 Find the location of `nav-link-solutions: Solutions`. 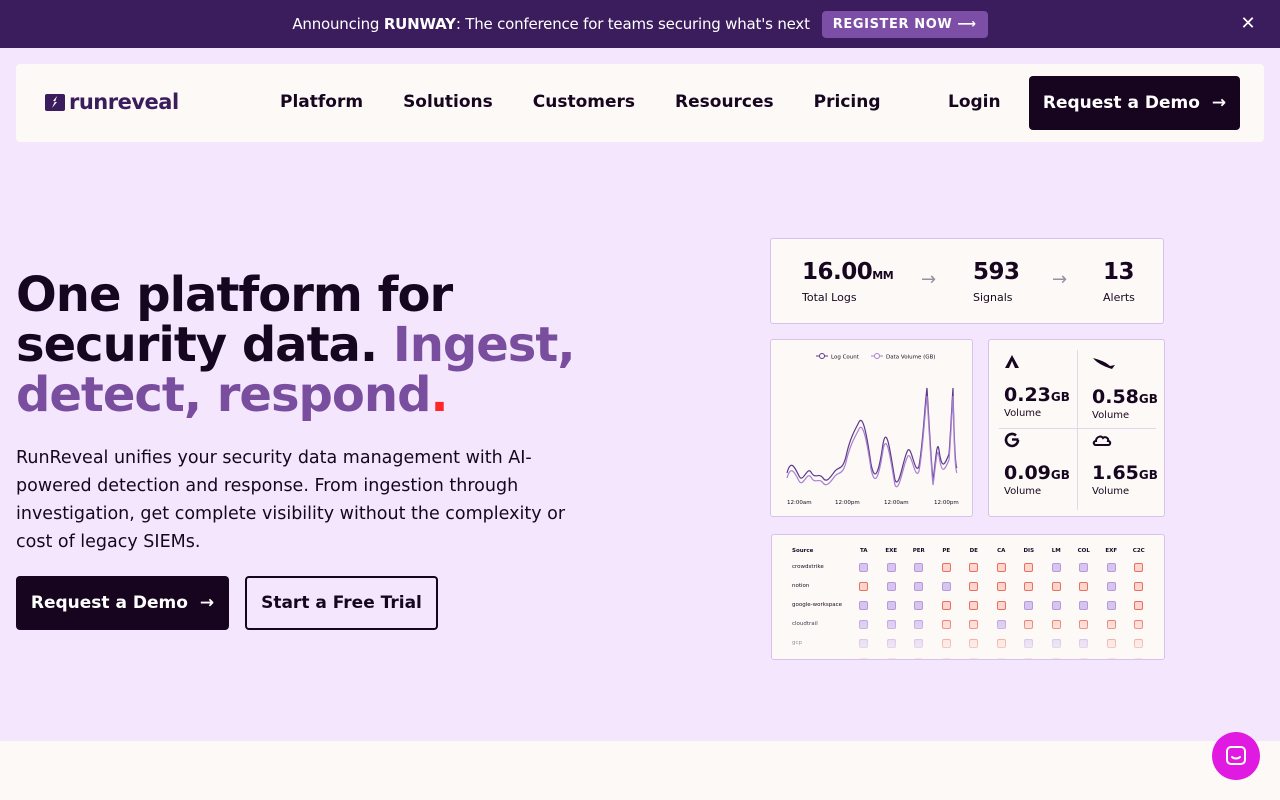

nav-link-solutions: Solutions is located at coordinates (448, 102).